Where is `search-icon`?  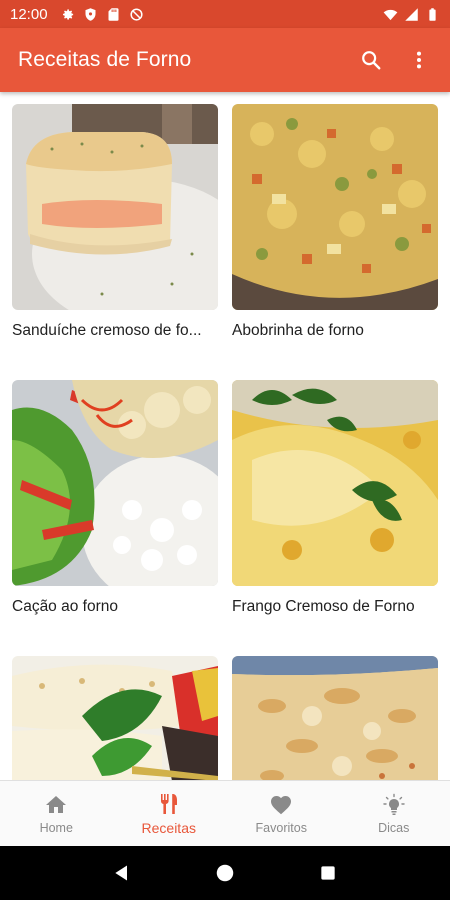
search-icon is located at coordinates (371, 60).